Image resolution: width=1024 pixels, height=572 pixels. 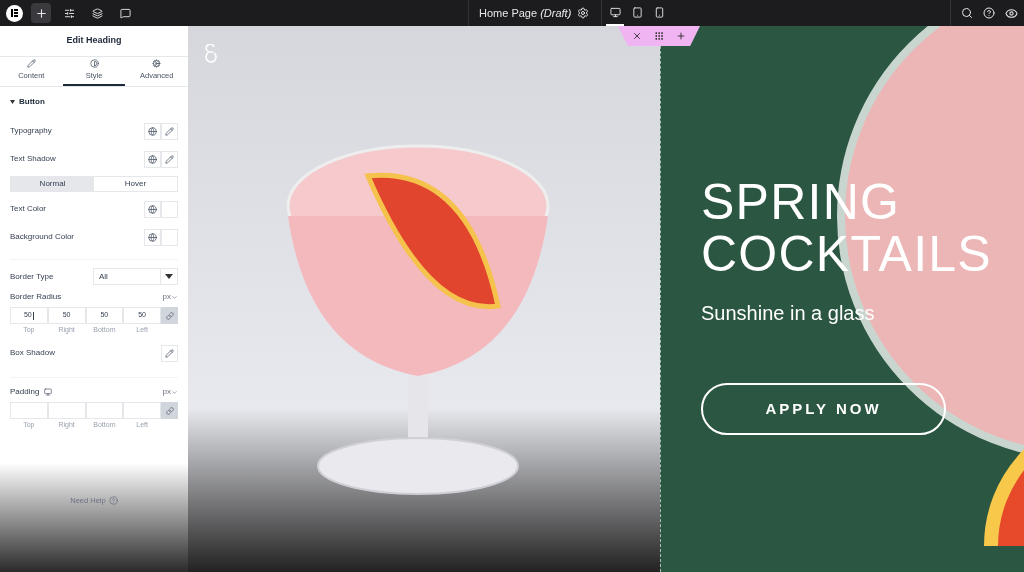 I want to click on control-label: Text Color, so click(x=28, y=209).